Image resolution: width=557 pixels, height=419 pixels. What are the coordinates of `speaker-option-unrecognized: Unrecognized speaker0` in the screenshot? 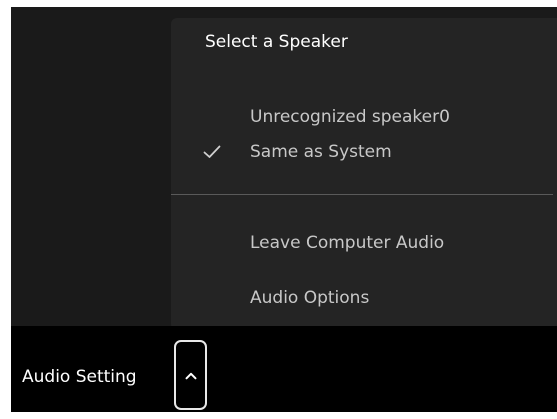 It's located at (364, 117).